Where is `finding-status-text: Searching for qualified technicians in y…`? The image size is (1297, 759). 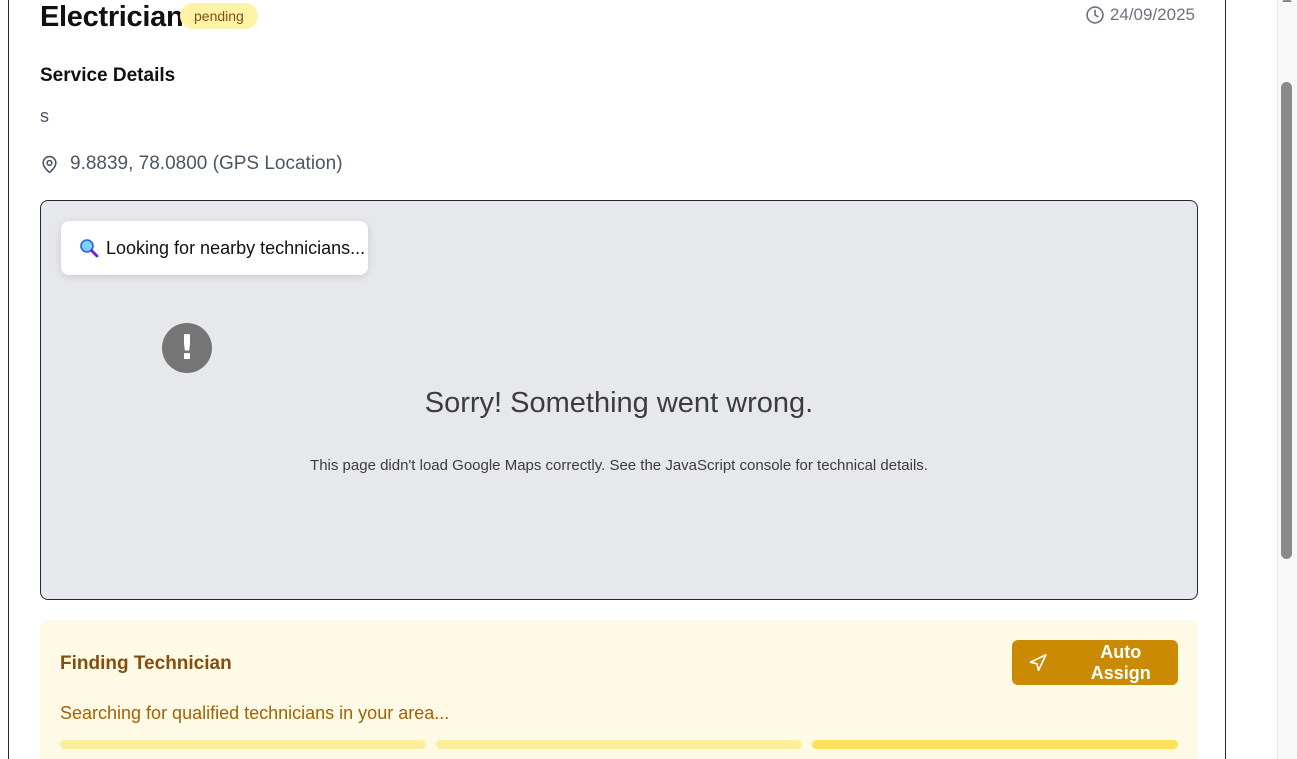
finding-status-text: Searching for qualified technicians in y… is located at coordinates (255, 713).